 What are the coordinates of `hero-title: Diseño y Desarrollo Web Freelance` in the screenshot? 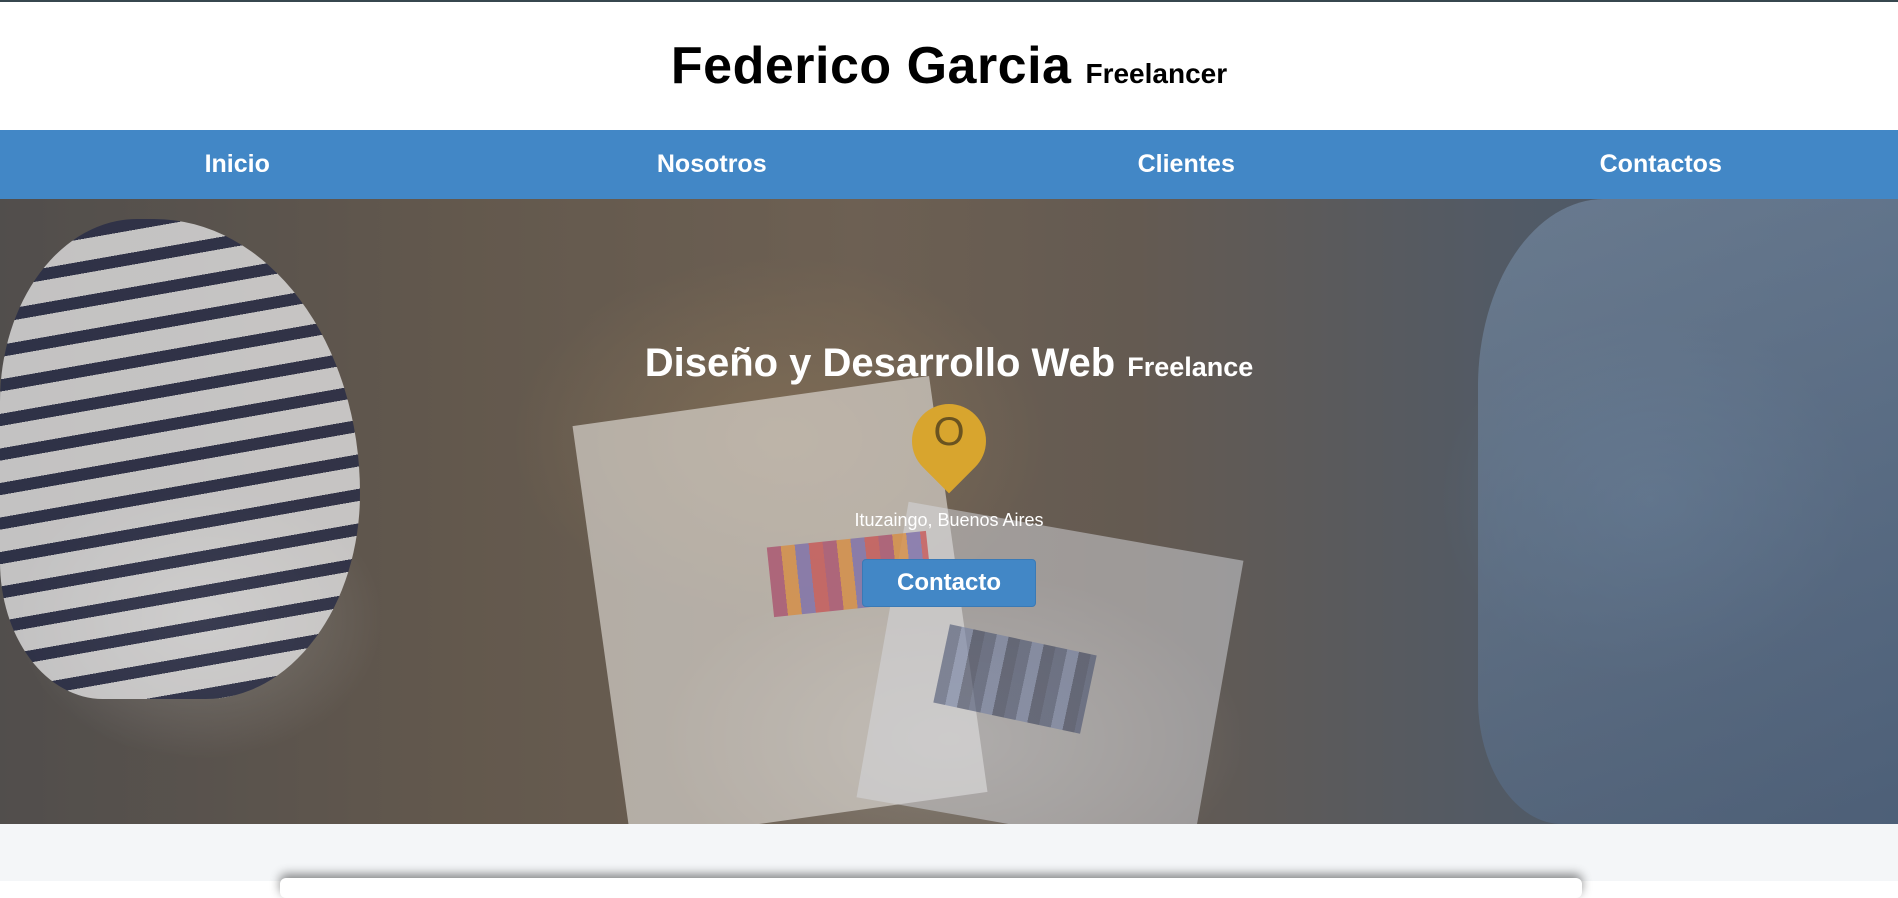 It's located at (949, 363).